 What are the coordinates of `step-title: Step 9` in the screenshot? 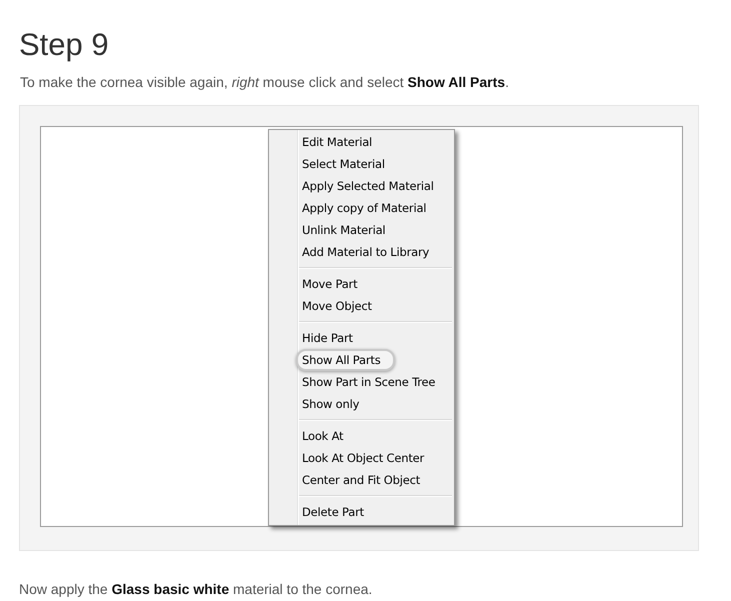 It's located at (64, 45).